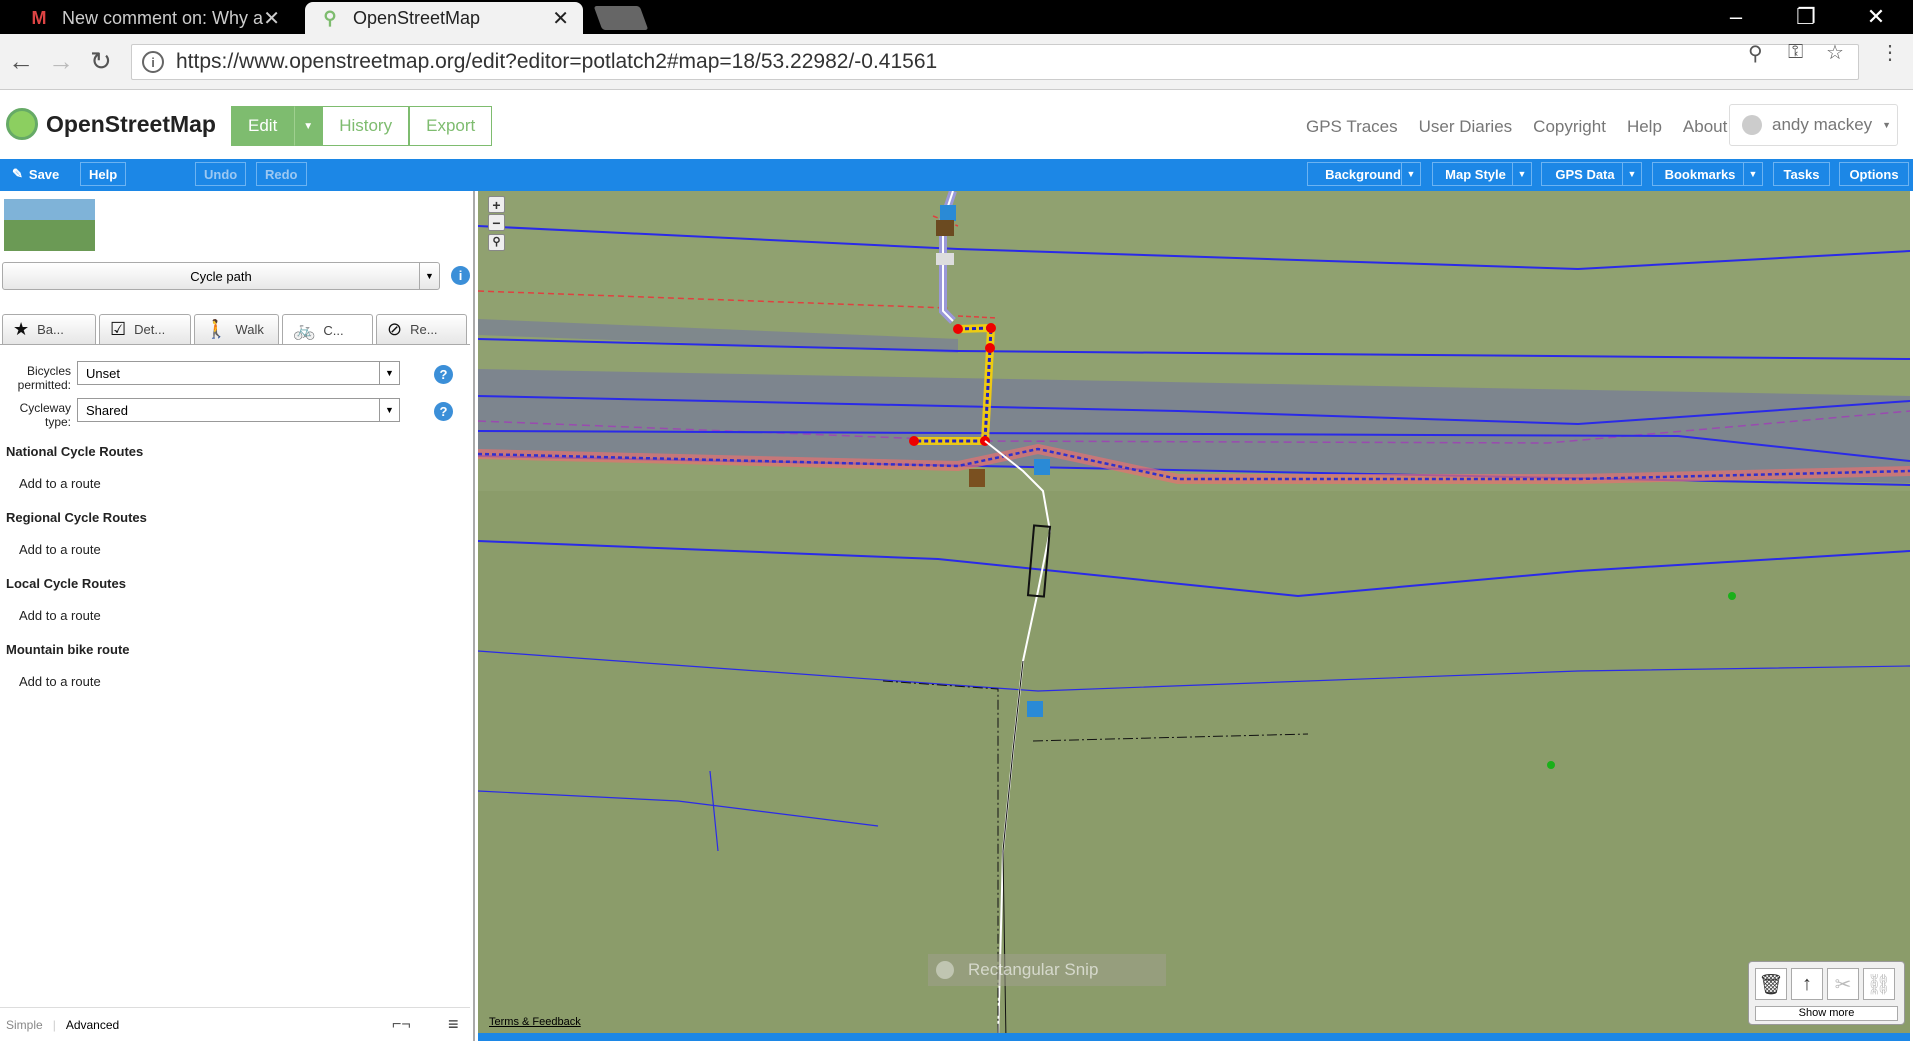 This screenshot has width=1913, height=1041. I want to click on feature-thumbnail, so click(49, 225).